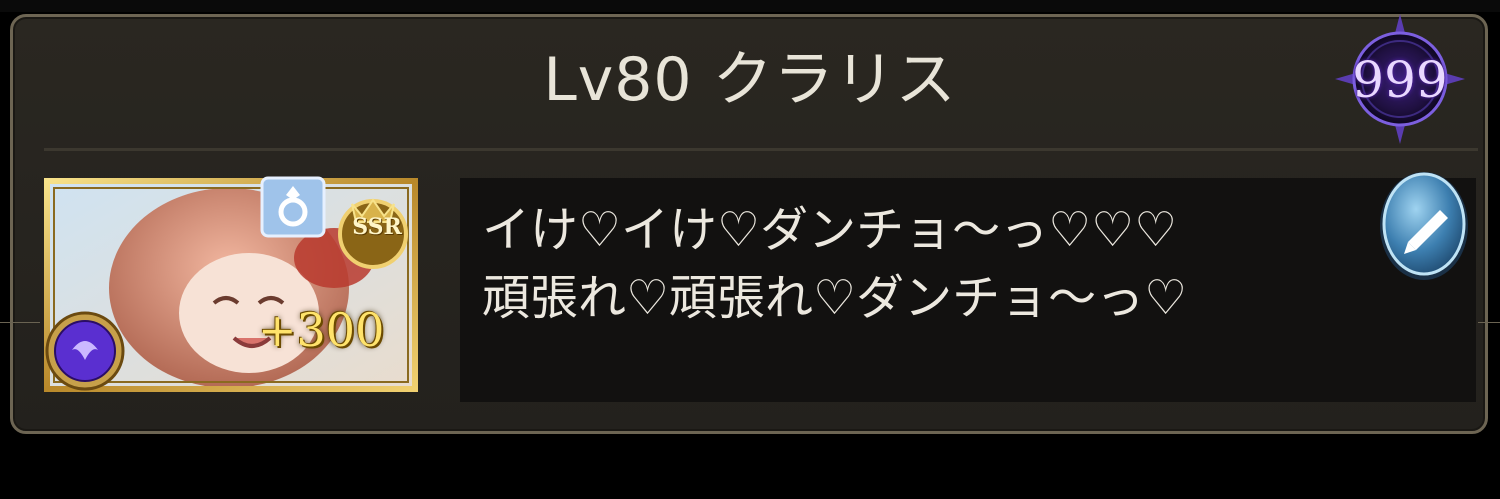 The height and width of the screenshot is (499, 1500). Describe the element at coordinates (293, 207) in the screenshot. I see `ring-icon` at that location.